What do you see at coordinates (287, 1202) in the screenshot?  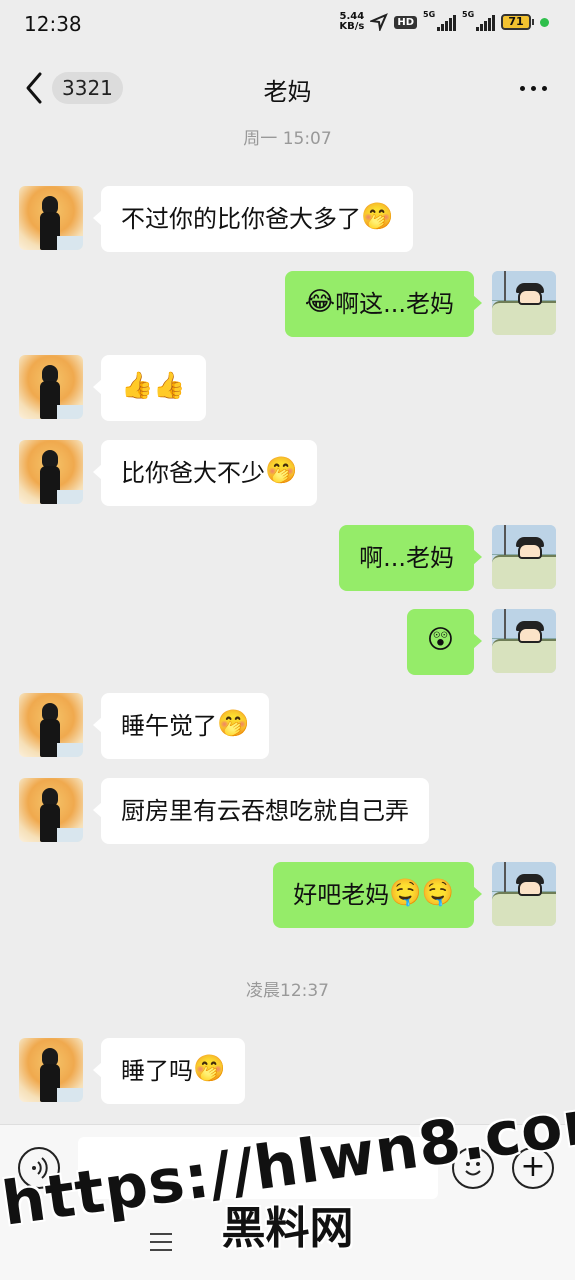 I see `chat-input-bar: +` at bounding box center [287, 1202].